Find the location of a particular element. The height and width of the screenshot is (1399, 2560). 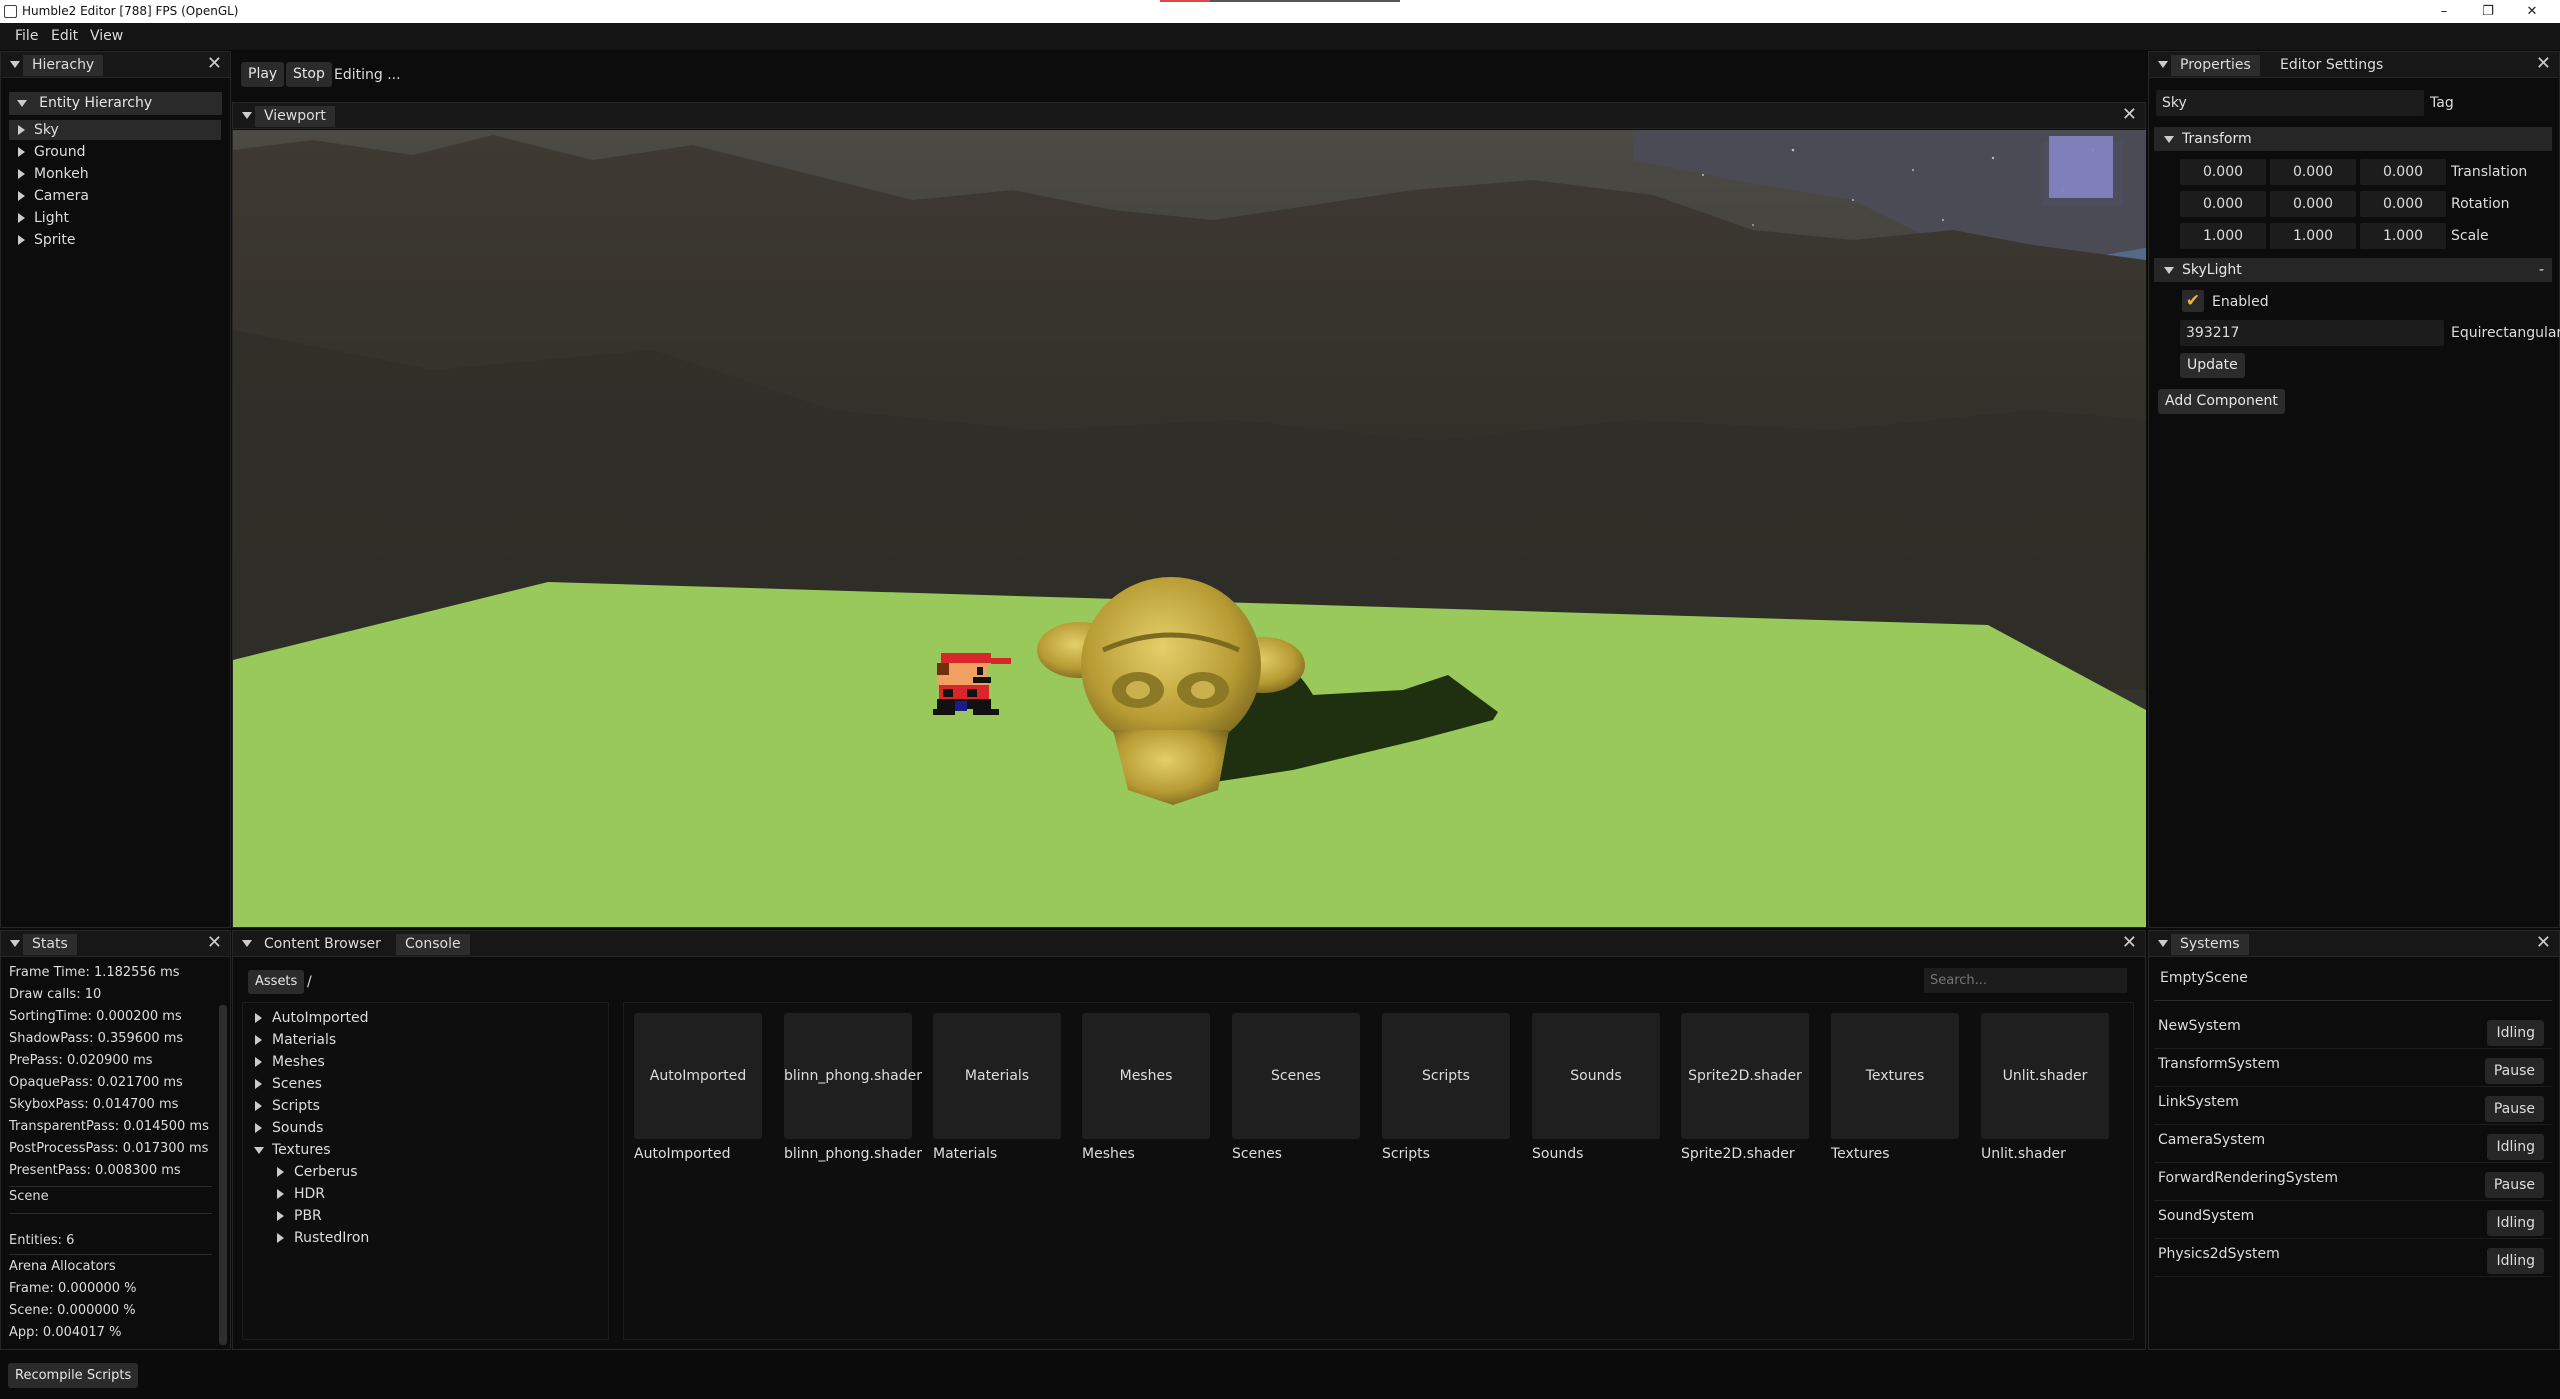

tab-console: Console is located at coordinates (433, 944).